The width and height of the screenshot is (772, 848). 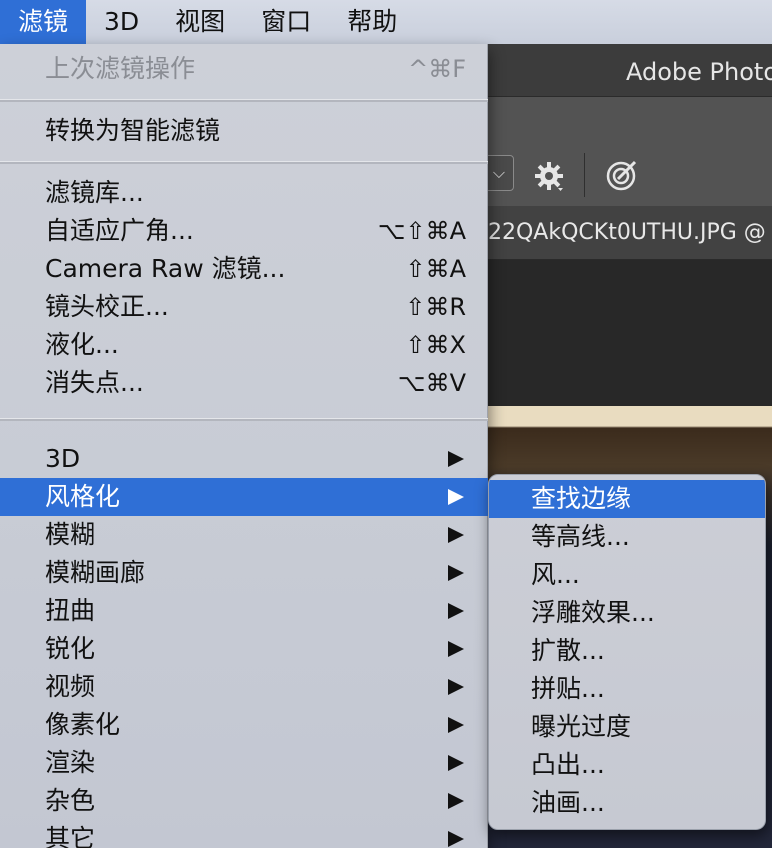 What do you see at coordinates (372, 22) in the screenshot?
I see `menubar-item-help: 帮助` at bounding box center [372, 22].